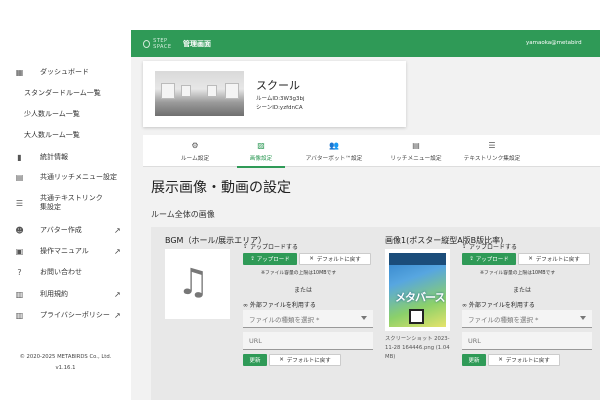 The image size is (600, 400). I want to click on music-note-icon: ♫, so click(193, 282).